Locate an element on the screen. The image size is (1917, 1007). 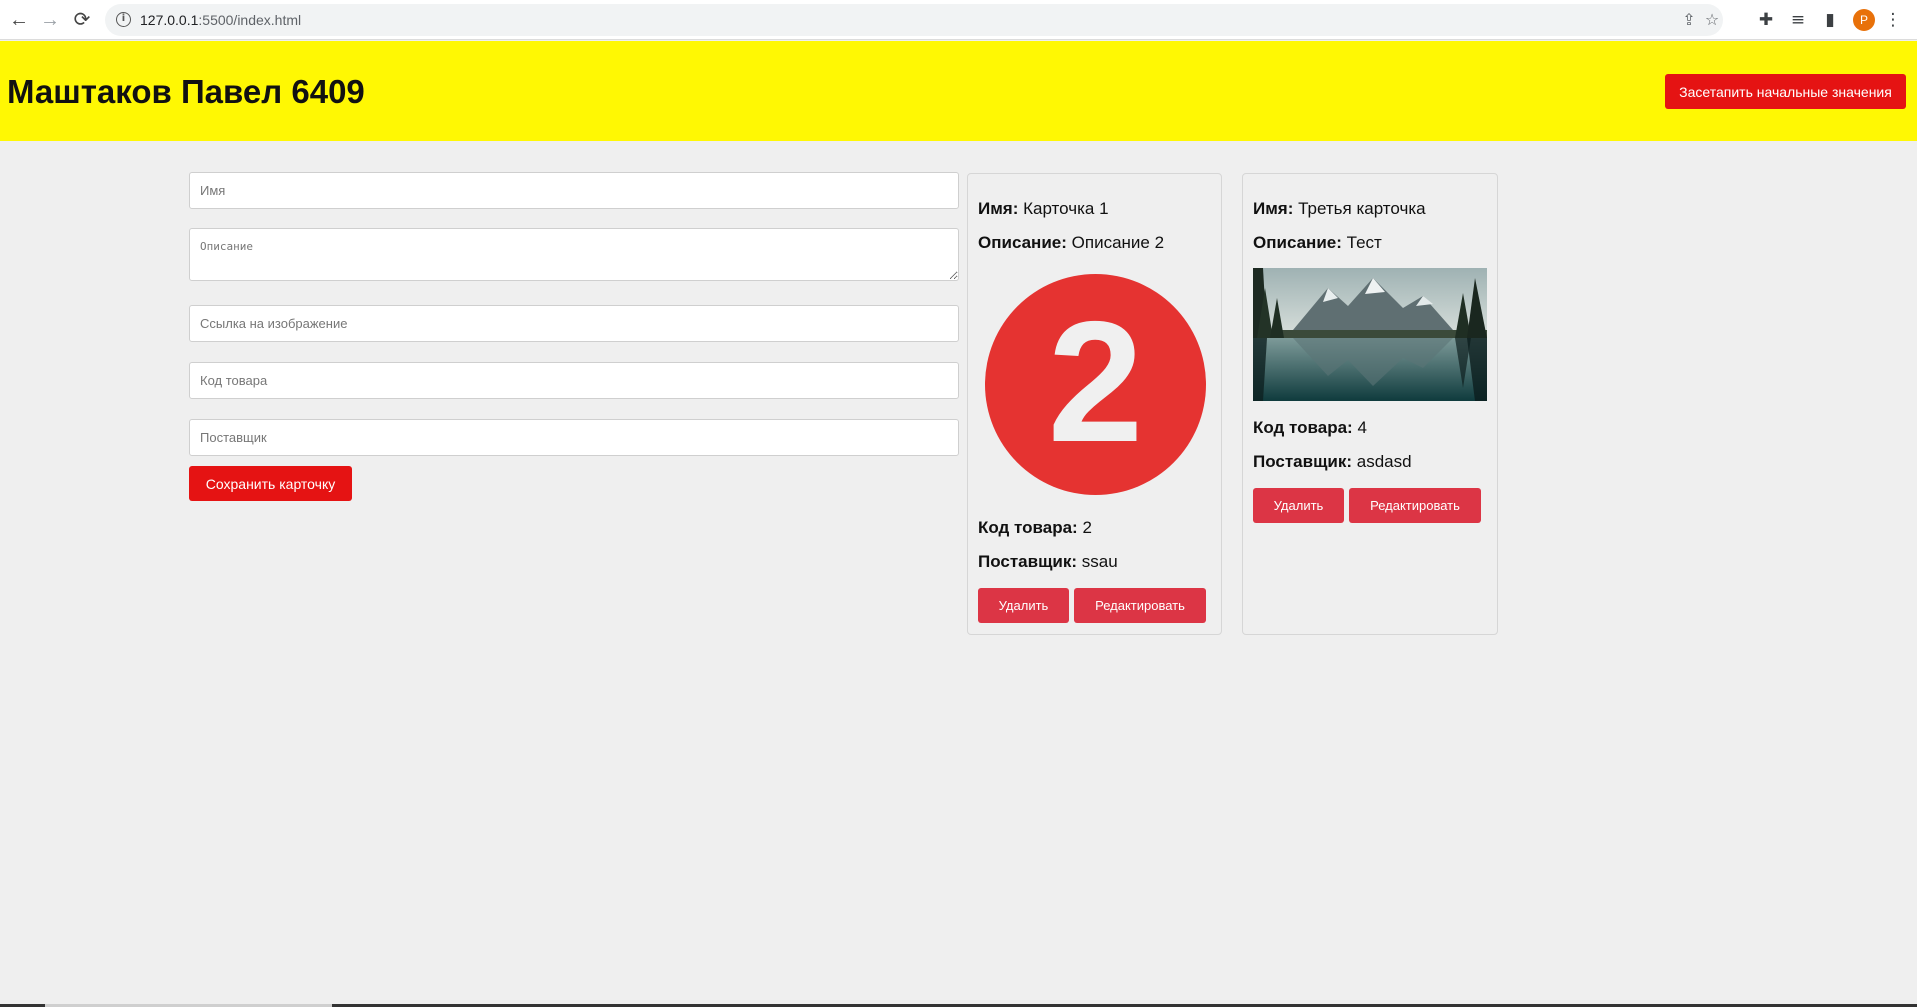
forward-icon: → is located at coordinates (50, 20).